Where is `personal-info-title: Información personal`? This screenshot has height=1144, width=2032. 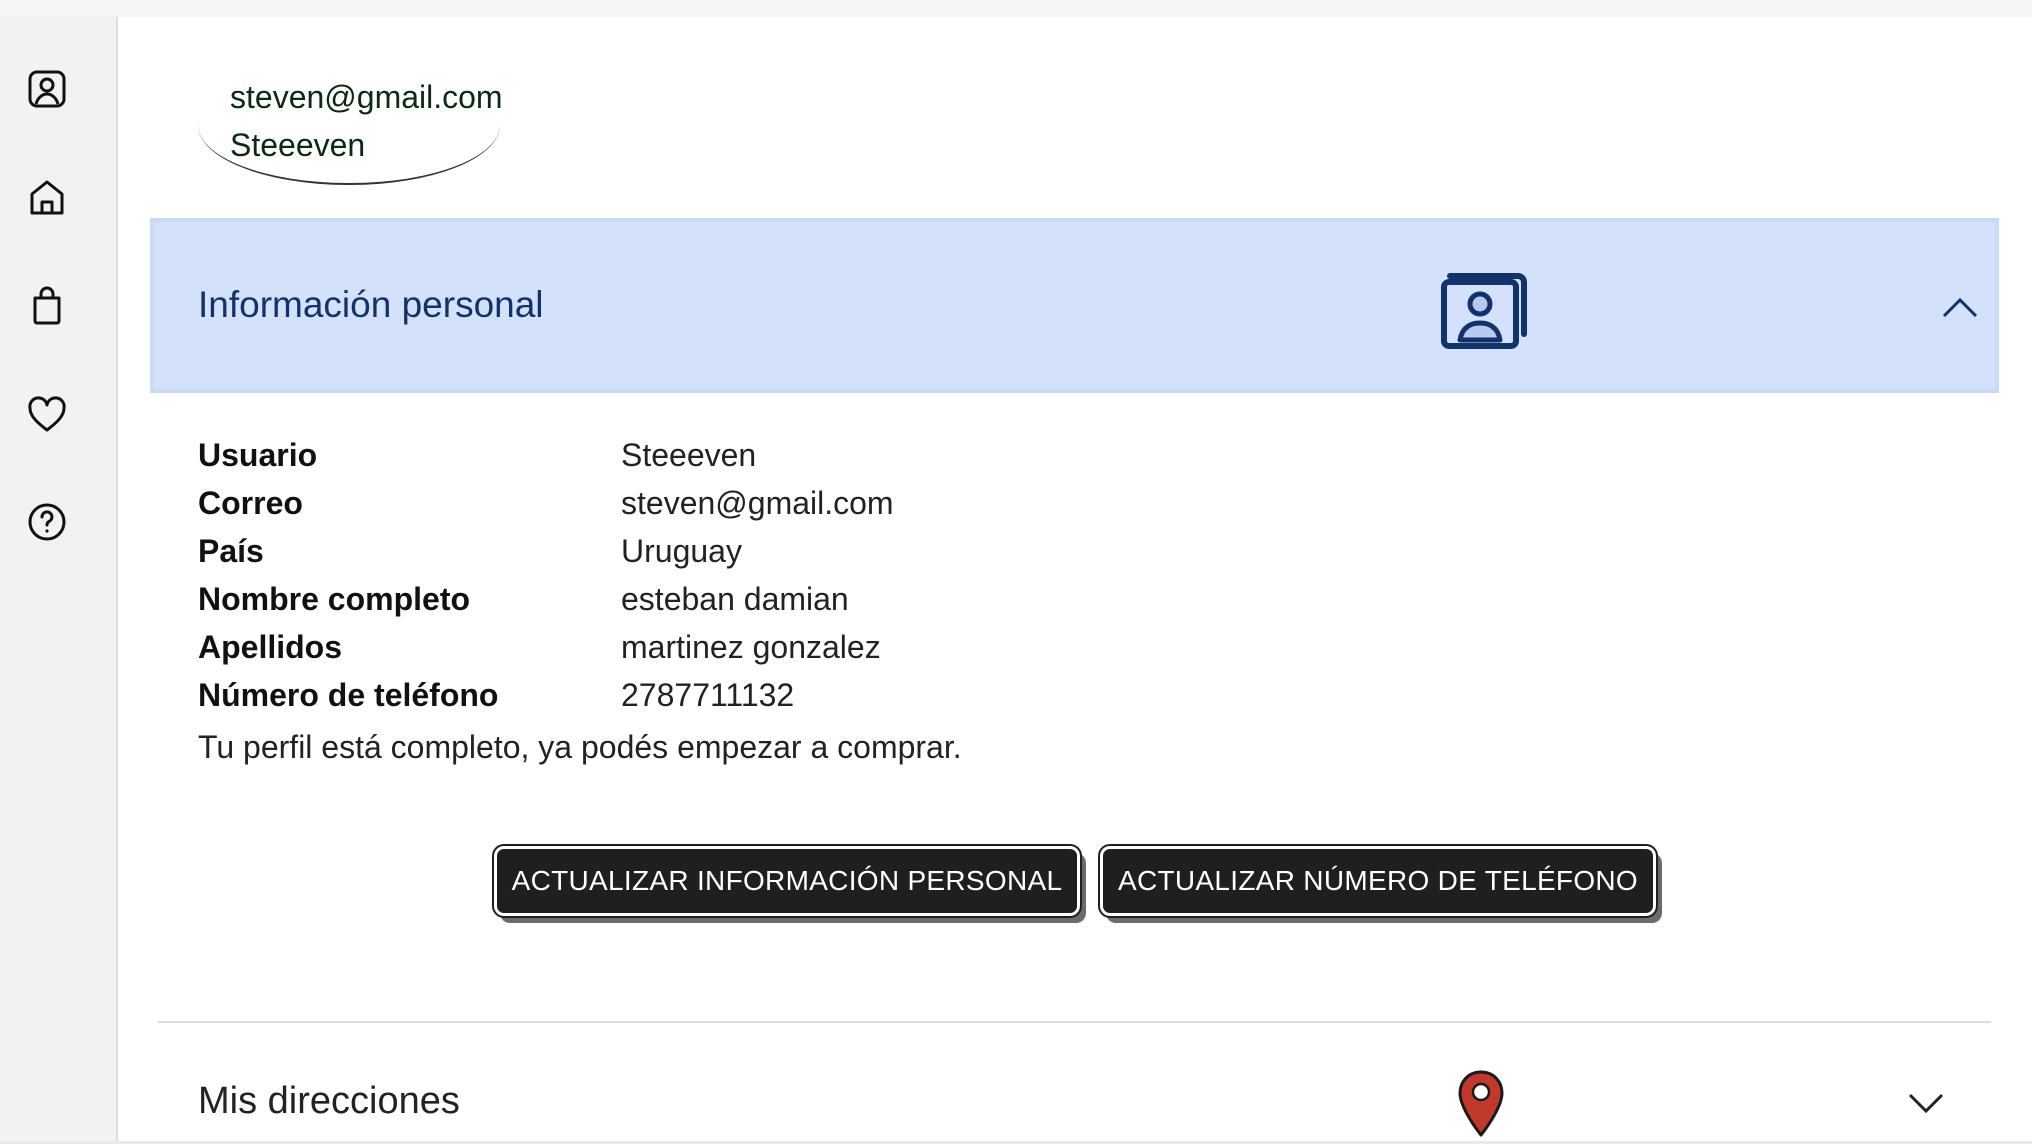 personal-info-title: Información personal is located at coordinates (371, 304).